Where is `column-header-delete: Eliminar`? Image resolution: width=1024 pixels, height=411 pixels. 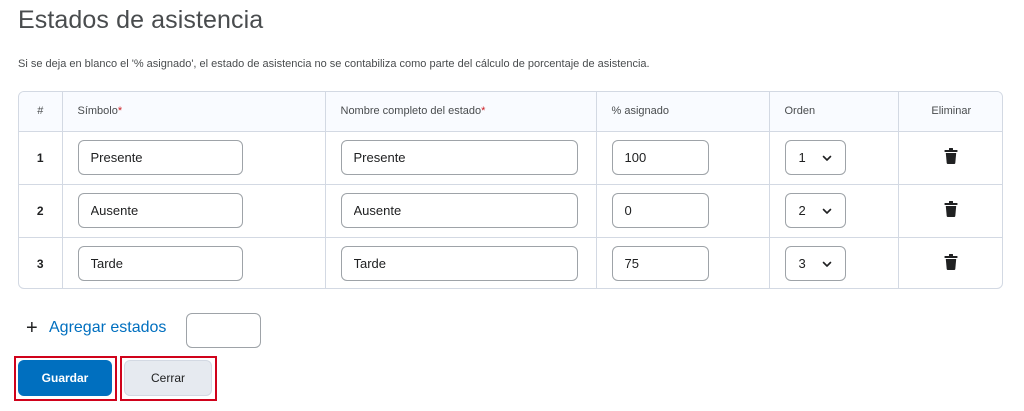
column-header-delete: Eliminar is located at coordinates (950, 112).